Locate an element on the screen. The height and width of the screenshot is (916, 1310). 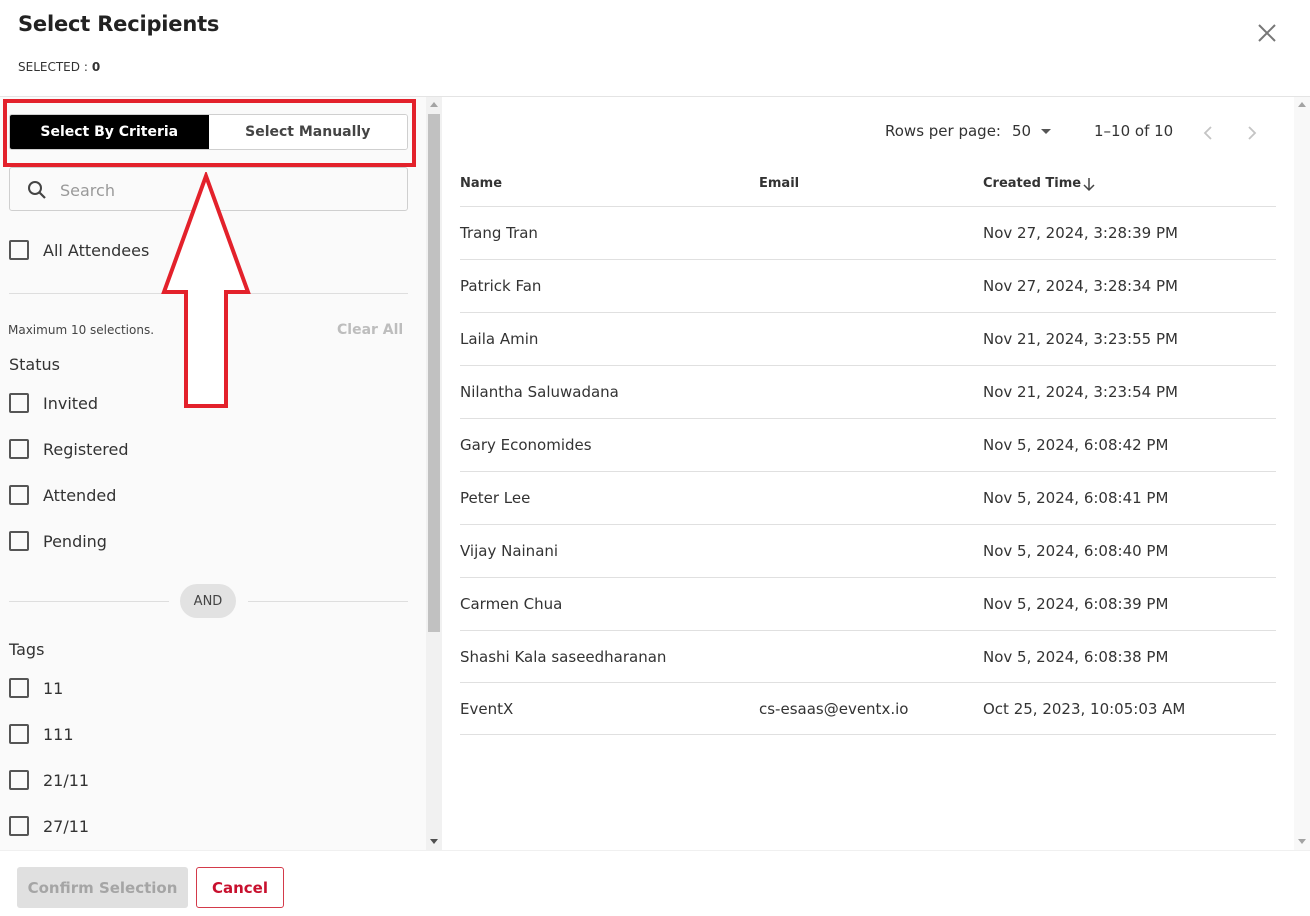
tag-checkbox-21-11: 21/11 is located at coordinates (49, 780).